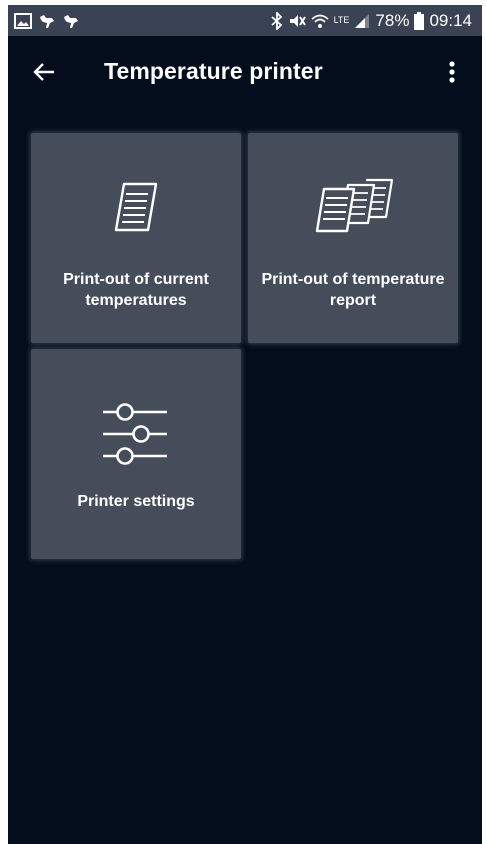  What do you see at coordinates (245, 20) in the screenshot?
I see `status-bar: LTE 78% 09:14` at bounding box center [245, 20].